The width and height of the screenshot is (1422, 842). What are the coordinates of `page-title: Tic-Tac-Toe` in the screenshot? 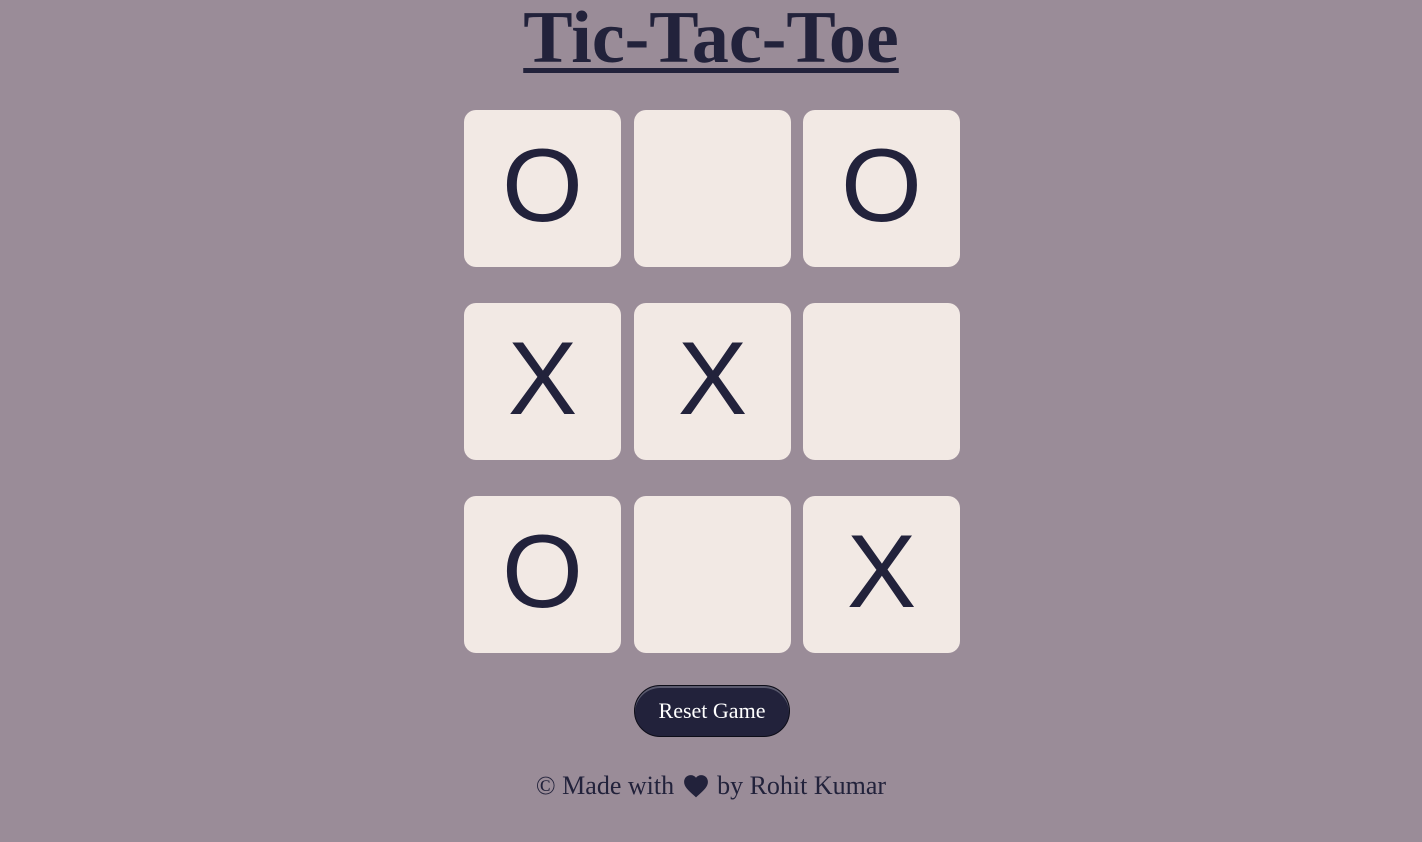 It's located at (711, 39).